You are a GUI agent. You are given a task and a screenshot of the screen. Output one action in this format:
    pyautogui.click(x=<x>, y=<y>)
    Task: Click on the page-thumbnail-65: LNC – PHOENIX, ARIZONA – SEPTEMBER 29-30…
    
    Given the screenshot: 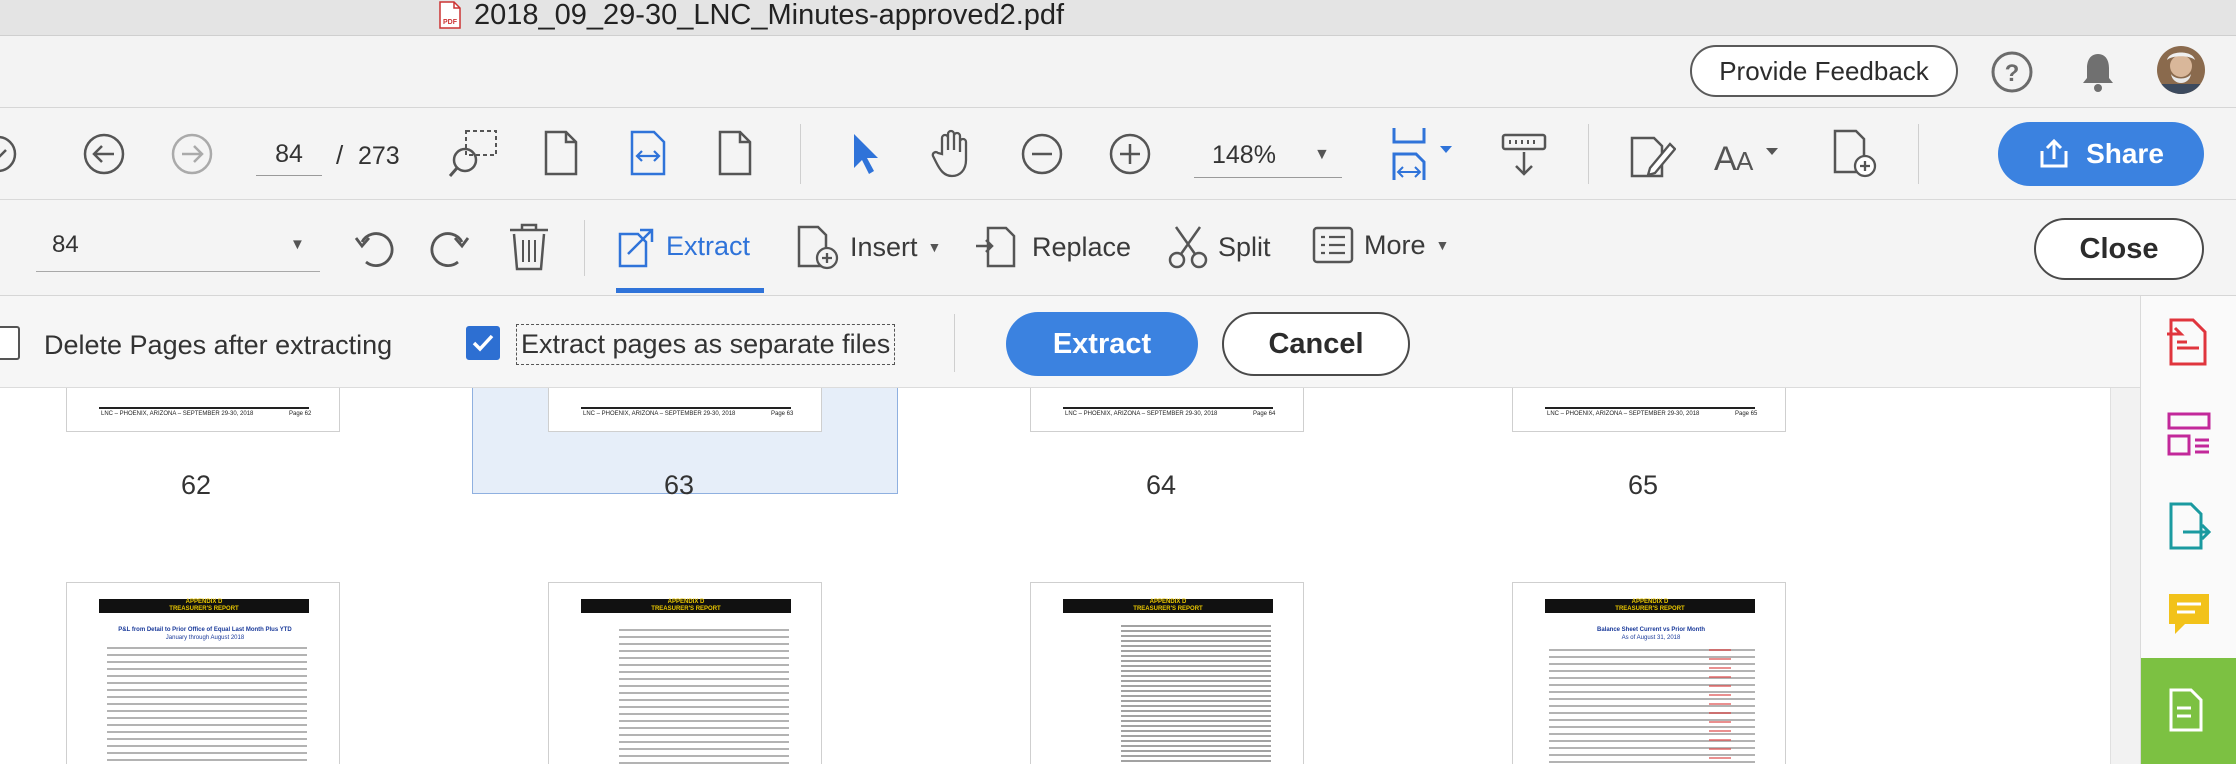 What is the action you would take?
    pyautogui.click(x=1649, y=410)
    